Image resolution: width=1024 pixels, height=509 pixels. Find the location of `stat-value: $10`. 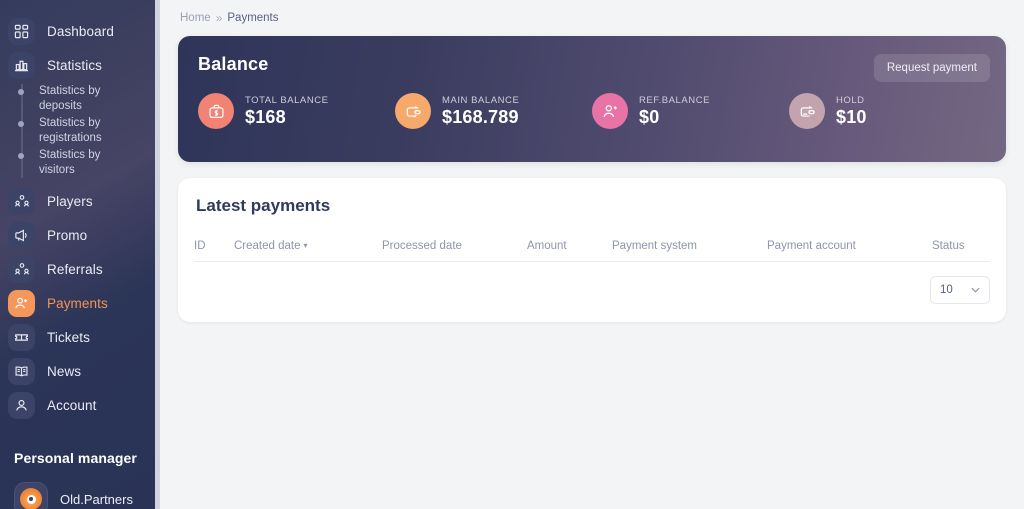

stat-value: $10 is located at coordinates (851, 116).